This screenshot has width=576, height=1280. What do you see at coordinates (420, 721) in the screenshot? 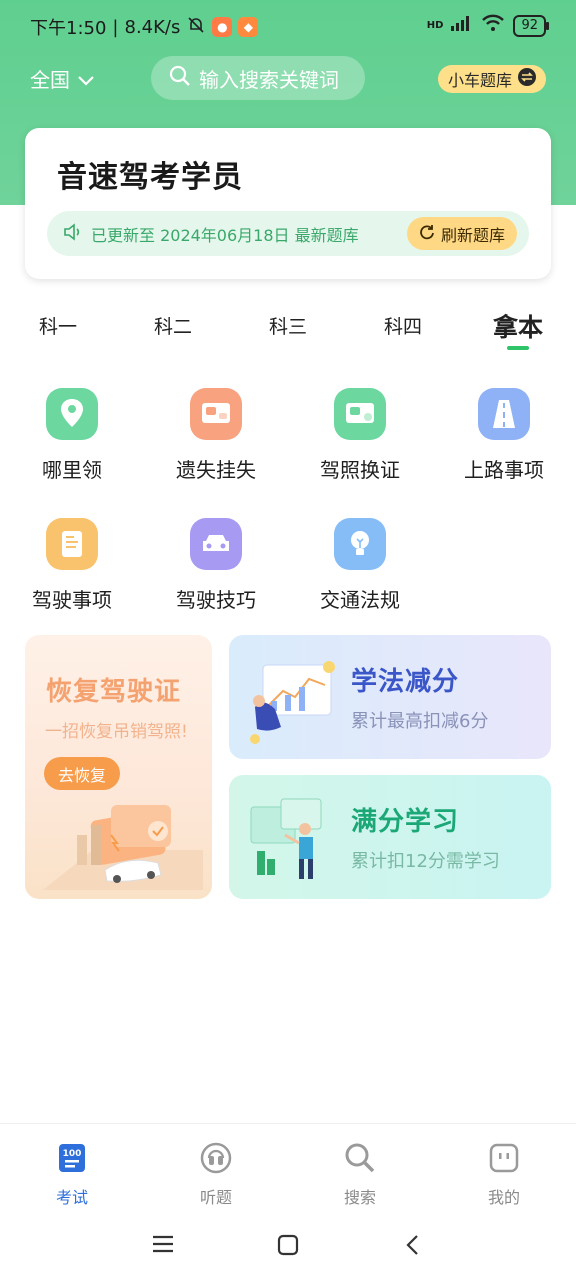
I see `promo-subtitle: 累计最高扣减6分` at bounding box center [420, 721].